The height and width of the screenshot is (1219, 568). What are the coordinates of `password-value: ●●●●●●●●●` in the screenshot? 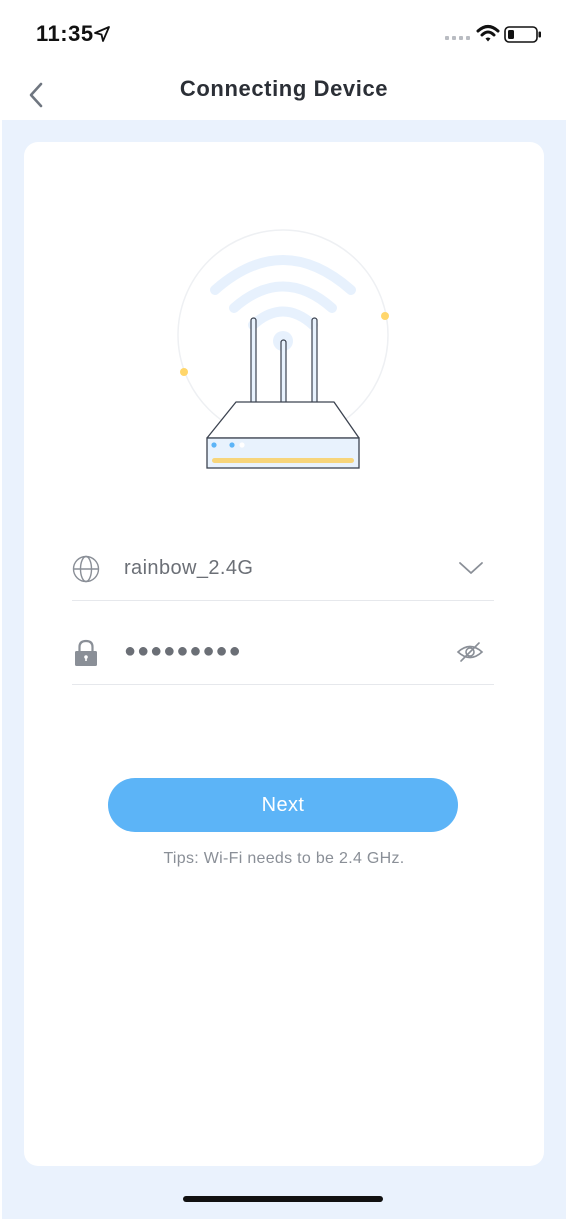 It's located at (183, 651).